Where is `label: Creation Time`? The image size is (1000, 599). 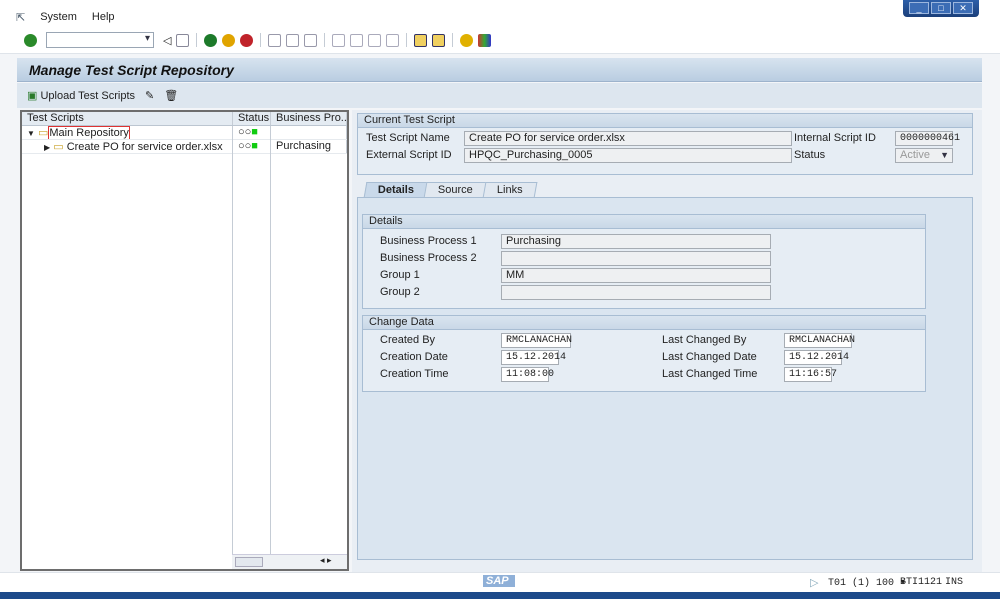
label: Creation Time is located at coordinates (414, 374).